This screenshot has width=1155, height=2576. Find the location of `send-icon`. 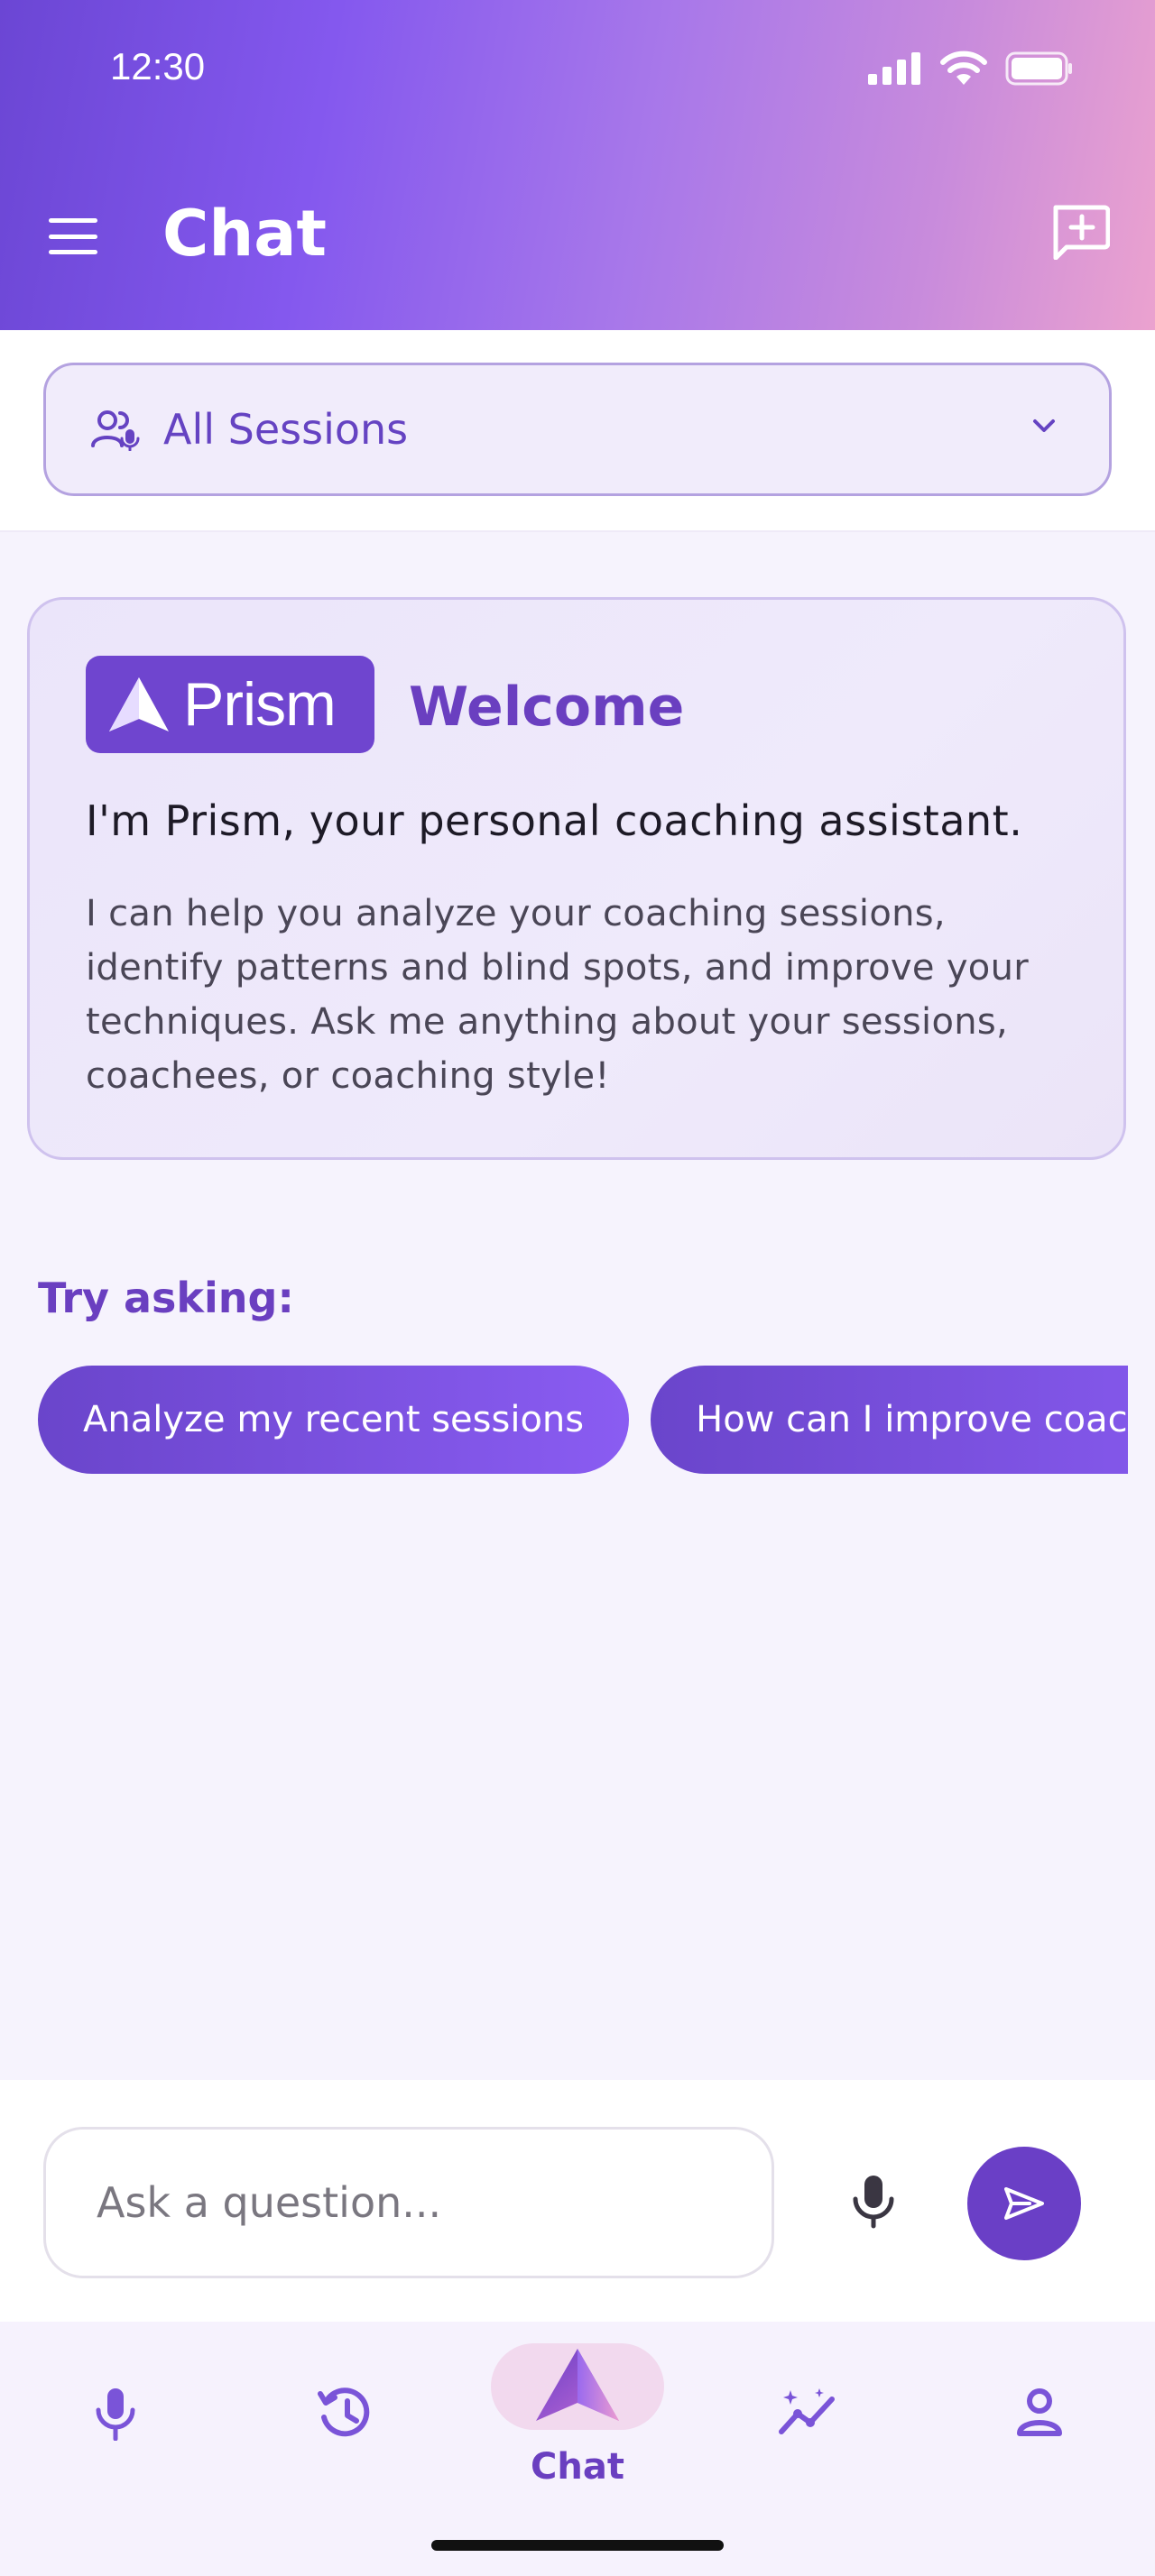

send-icon is located at coordinates (1024, 2203).